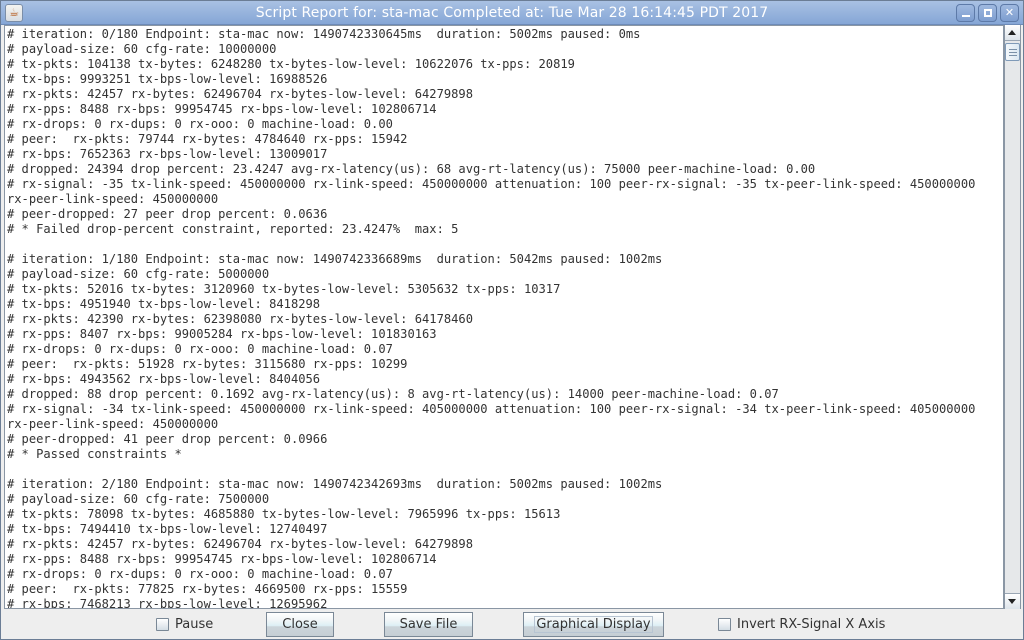 The width and height of the screenshot is (1024, 640). I want to click on scroll-up-button, so click(1012, 33).